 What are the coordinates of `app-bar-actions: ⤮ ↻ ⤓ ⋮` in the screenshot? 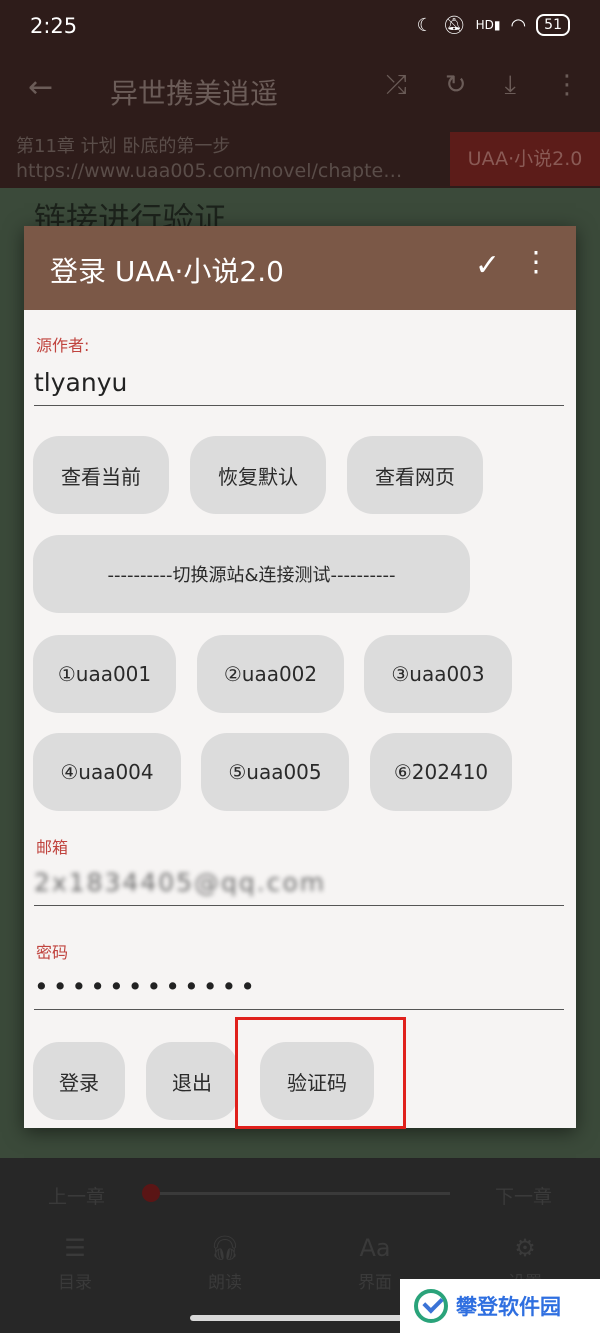 It's located at (483, 85).